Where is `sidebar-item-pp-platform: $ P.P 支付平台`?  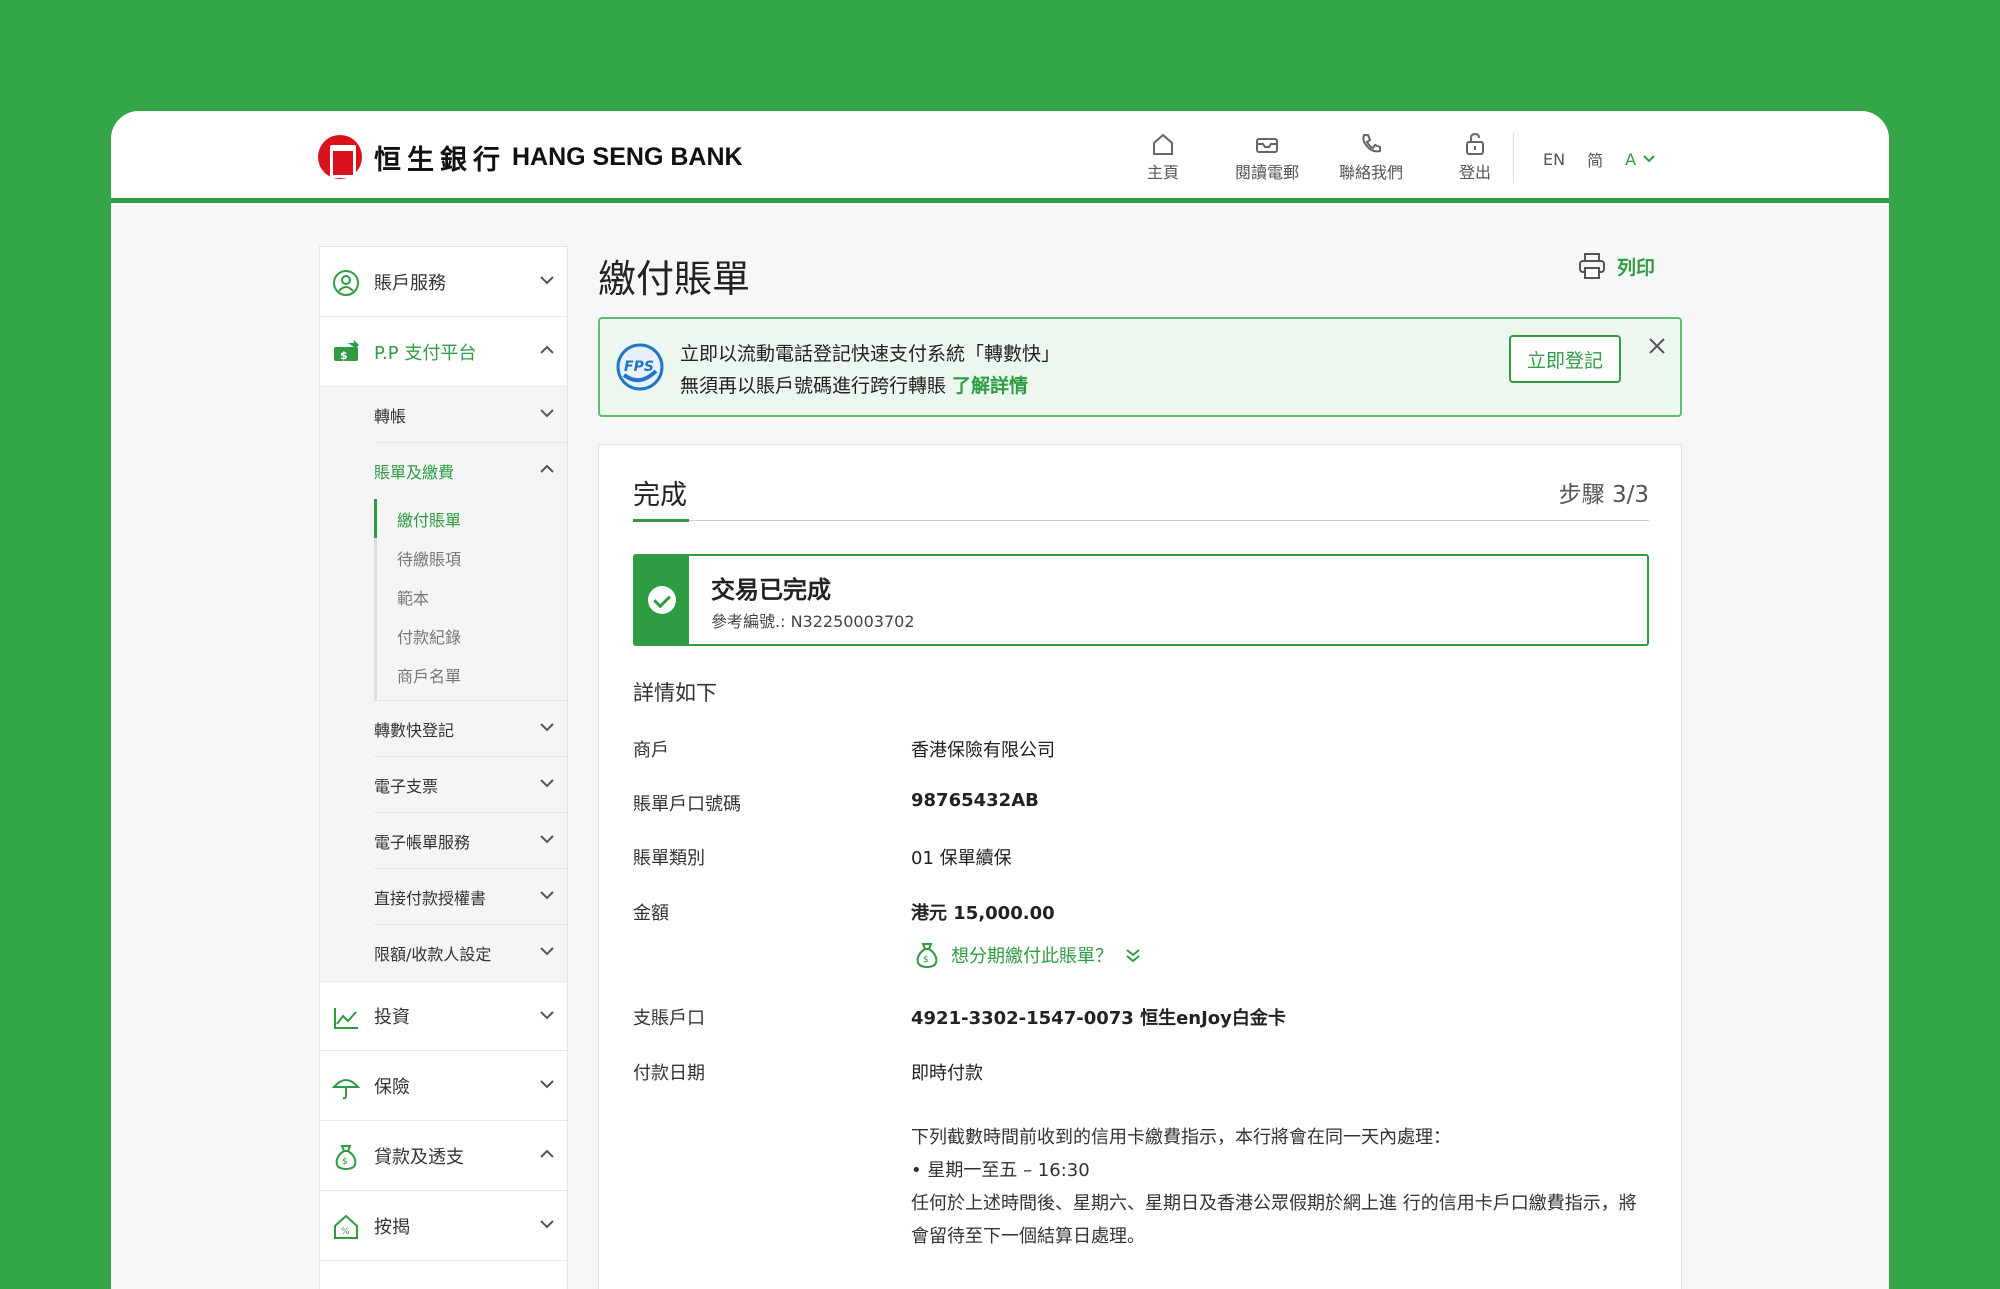
sidebar-item-pp-platform: $ P.P 支付平台 is located at coordinates (443, 352).